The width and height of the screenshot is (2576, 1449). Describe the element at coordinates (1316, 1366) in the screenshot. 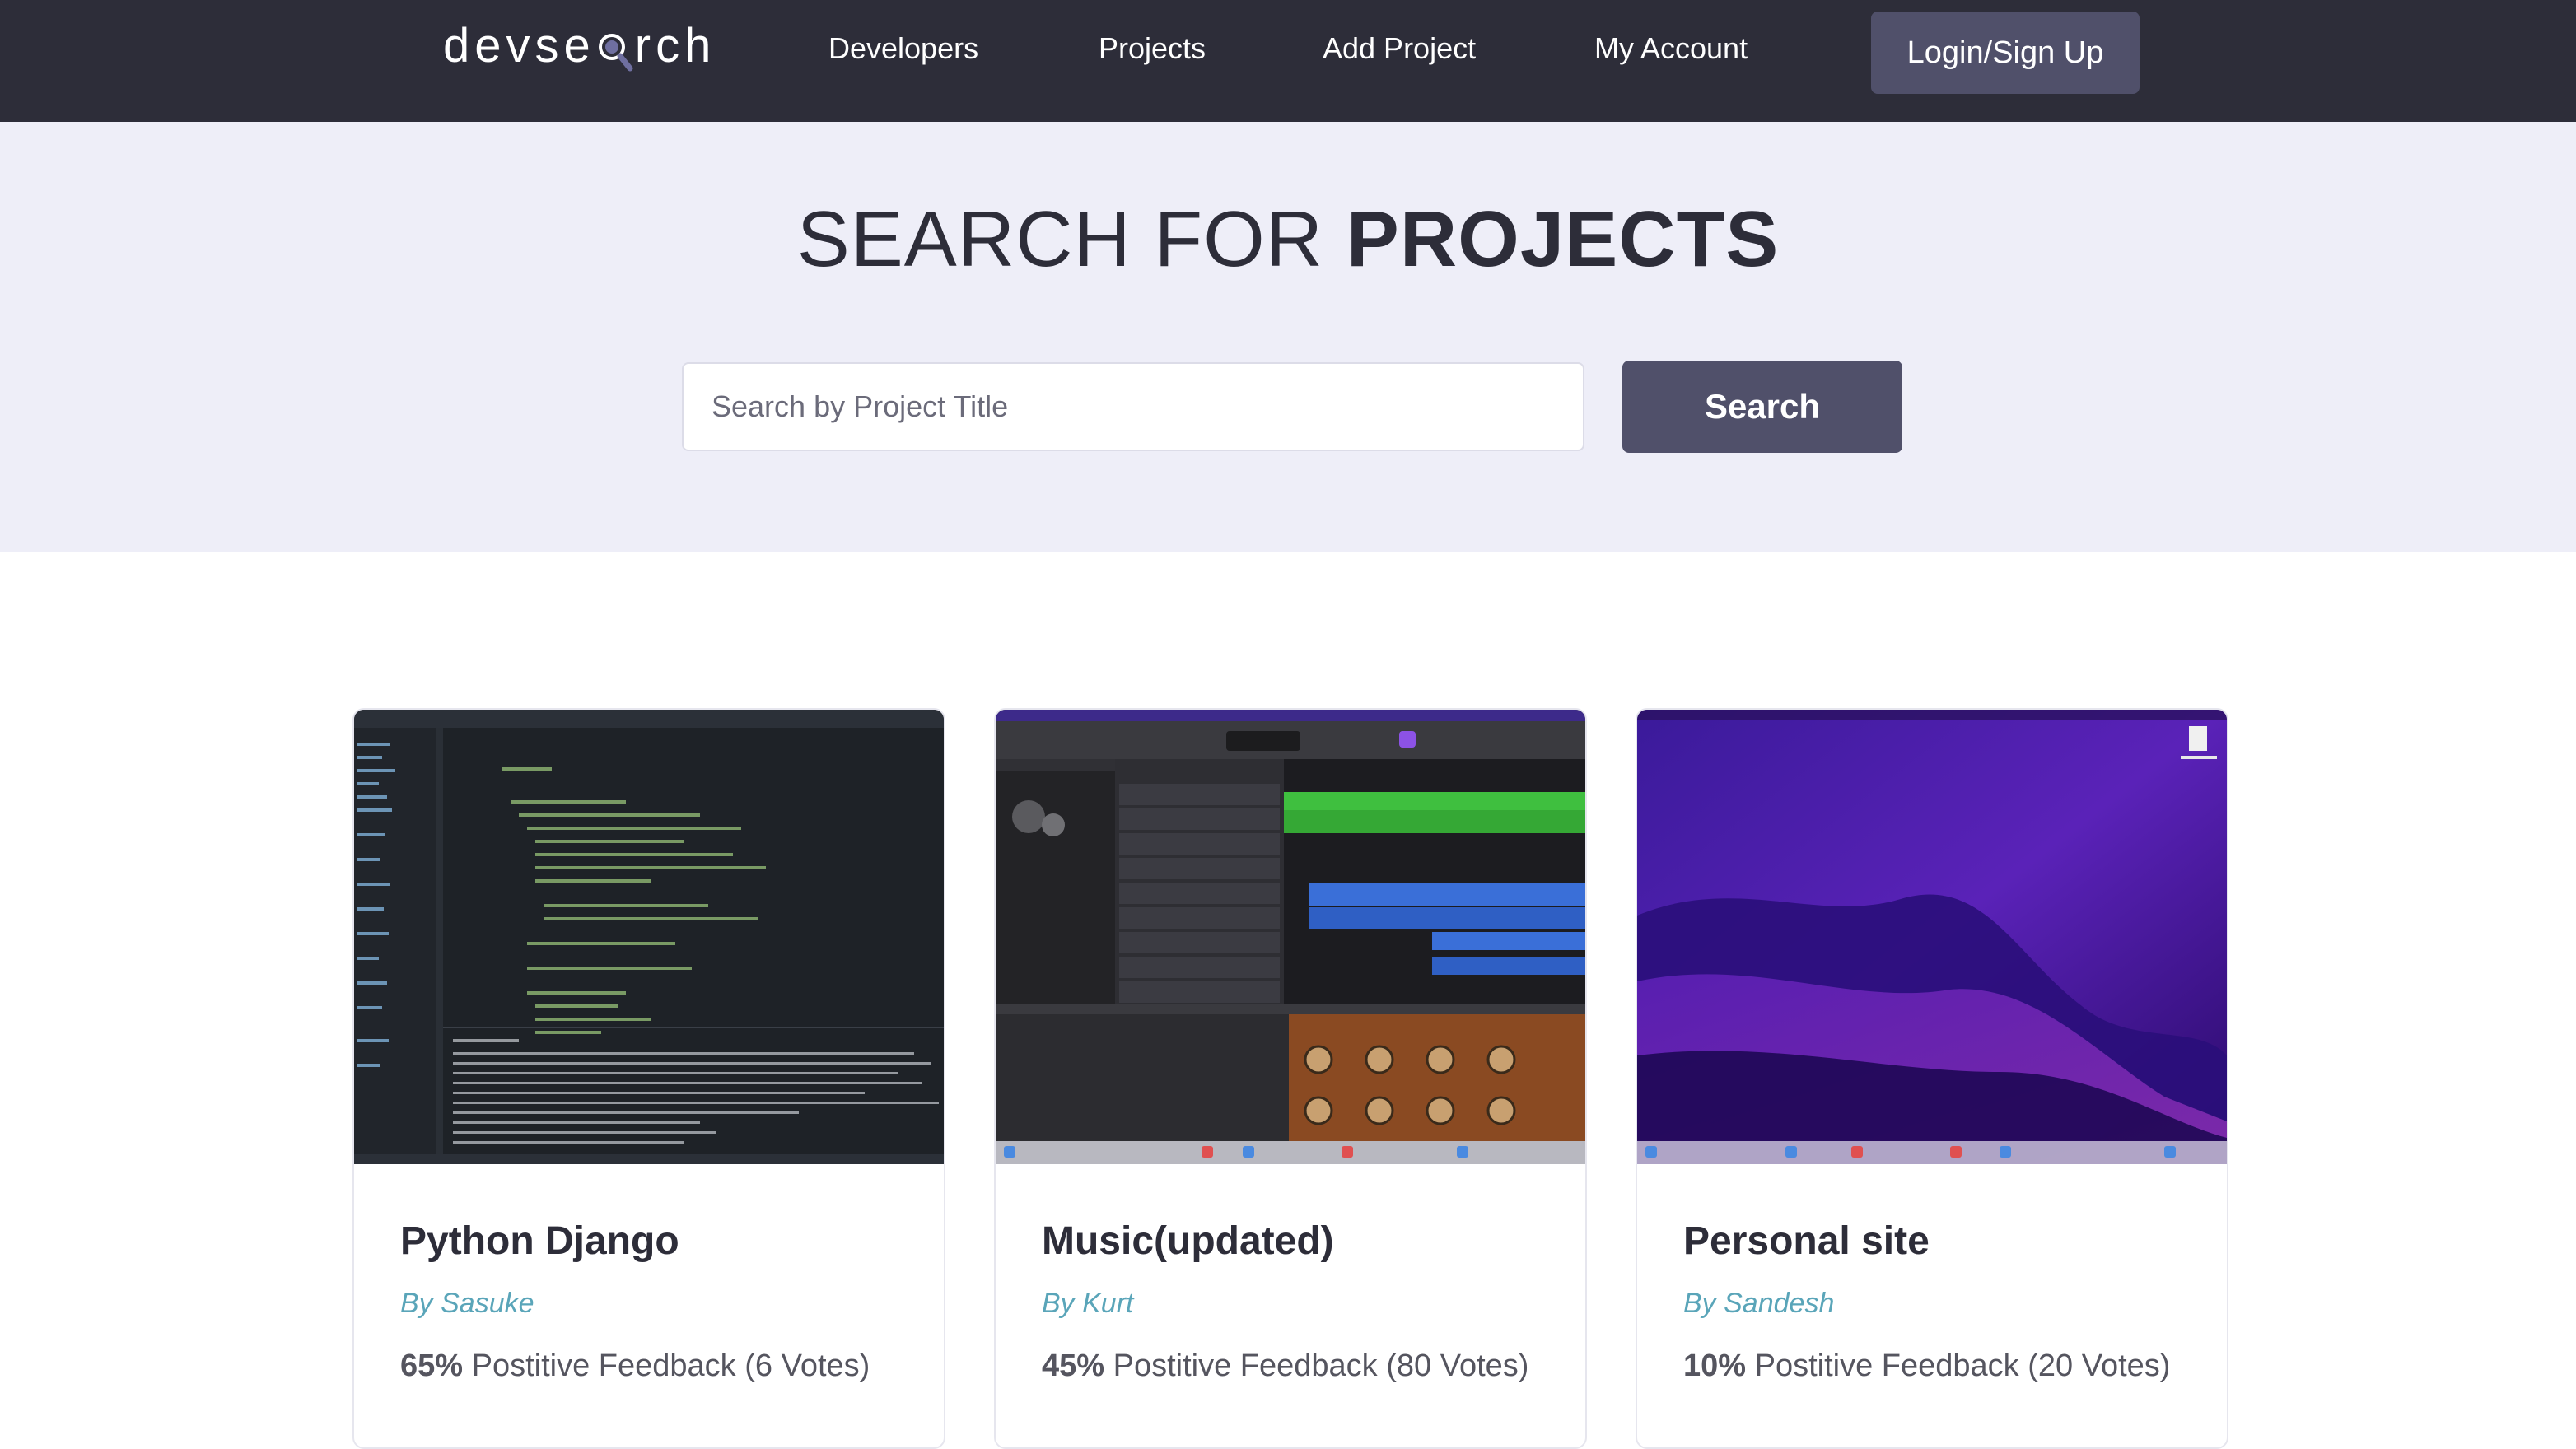

I see `feedback-text: Postitive Feedback (80 Votes)` at that location.